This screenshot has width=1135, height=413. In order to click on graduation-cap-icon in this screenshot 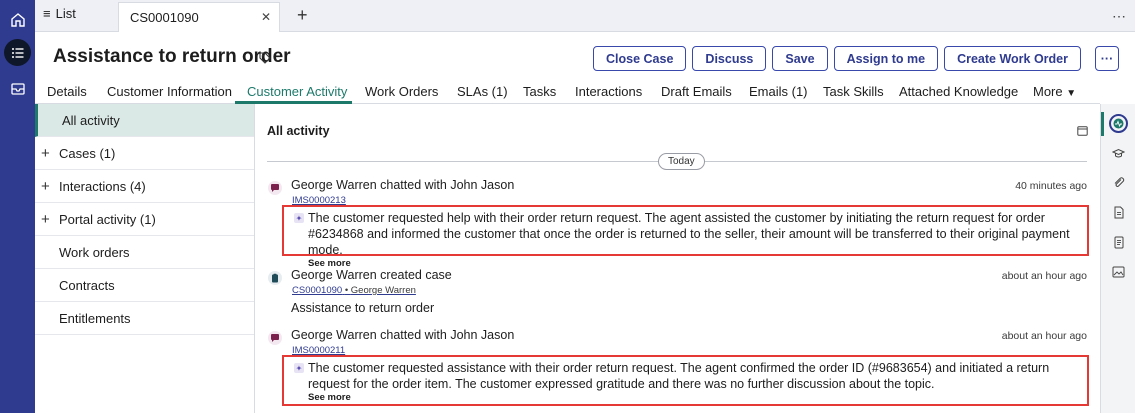, I will do `click(1118, 153)`.